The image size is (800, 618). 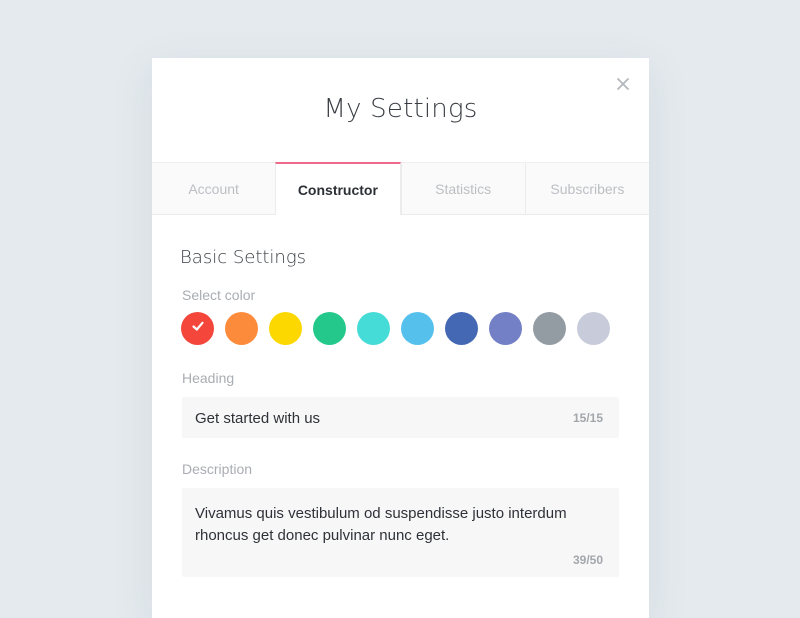 What do you see at coordinates (258, 418) in the screenshot?
I see `heading-input-value: Get started with us` at bounding box center [258, 418].